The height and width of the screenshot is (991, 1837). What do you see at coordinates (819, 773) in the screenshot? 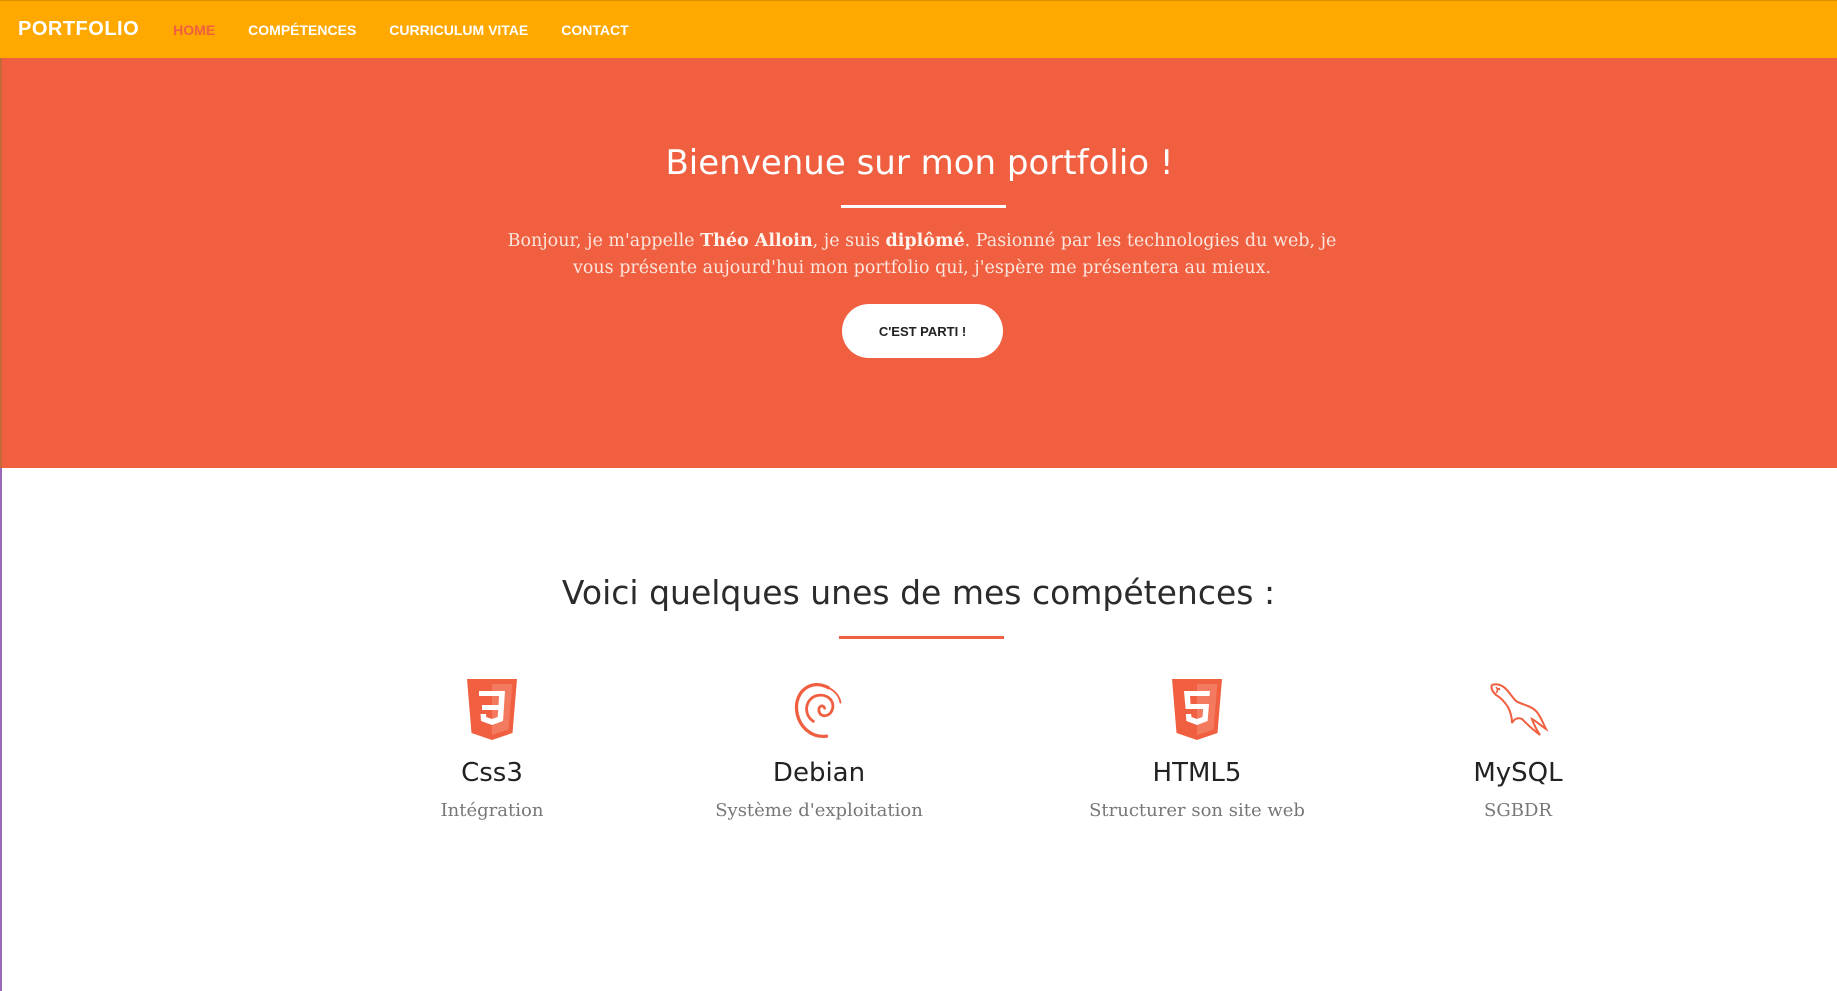
I see `skill-name: Debian` at bounding box center [819, 773].